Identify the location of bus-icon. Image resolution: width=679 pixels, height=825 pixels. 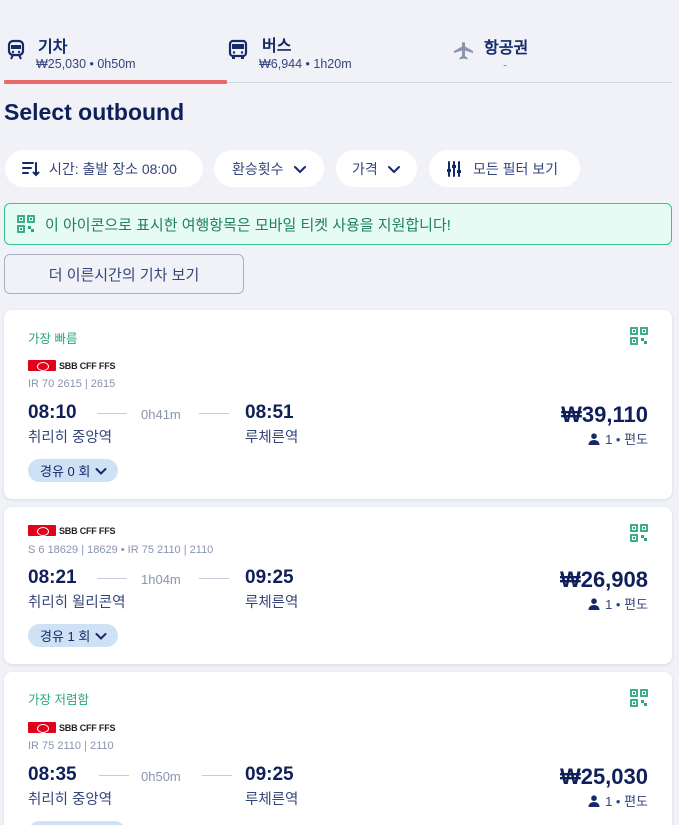
(238, 49).